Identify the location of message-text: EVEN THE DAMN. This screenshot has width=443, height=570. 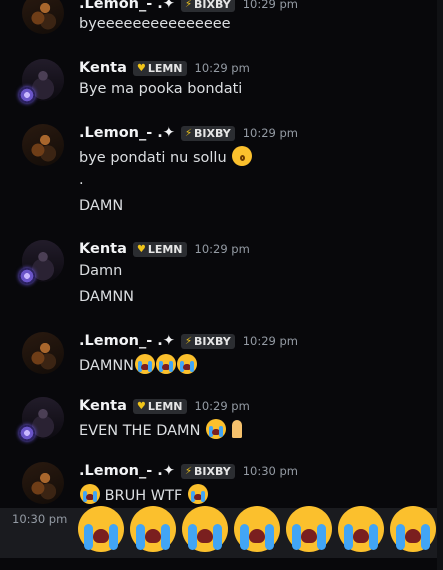
(140, 431).